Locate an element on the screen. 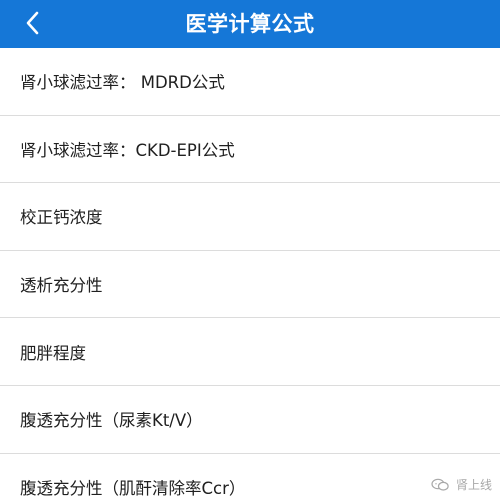 The height and width of the screenshot is (500, 500). list-item-label: 校正钙浓度 is located at coordinates (61, 218).